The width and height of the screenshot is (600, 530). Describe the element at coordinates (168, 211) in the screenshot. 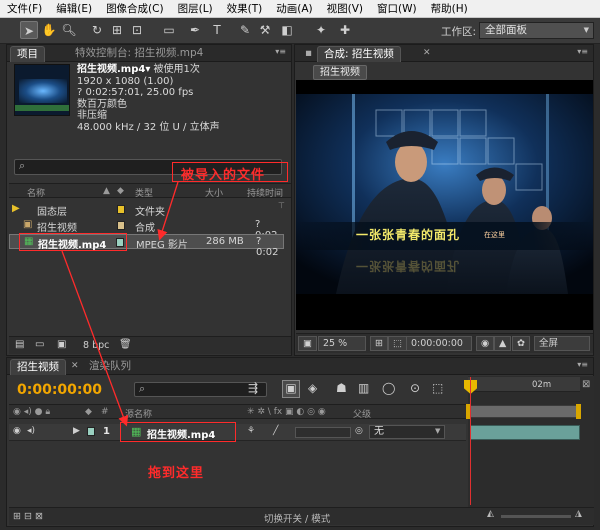

I see `arrow-to-imported-file` at that location.